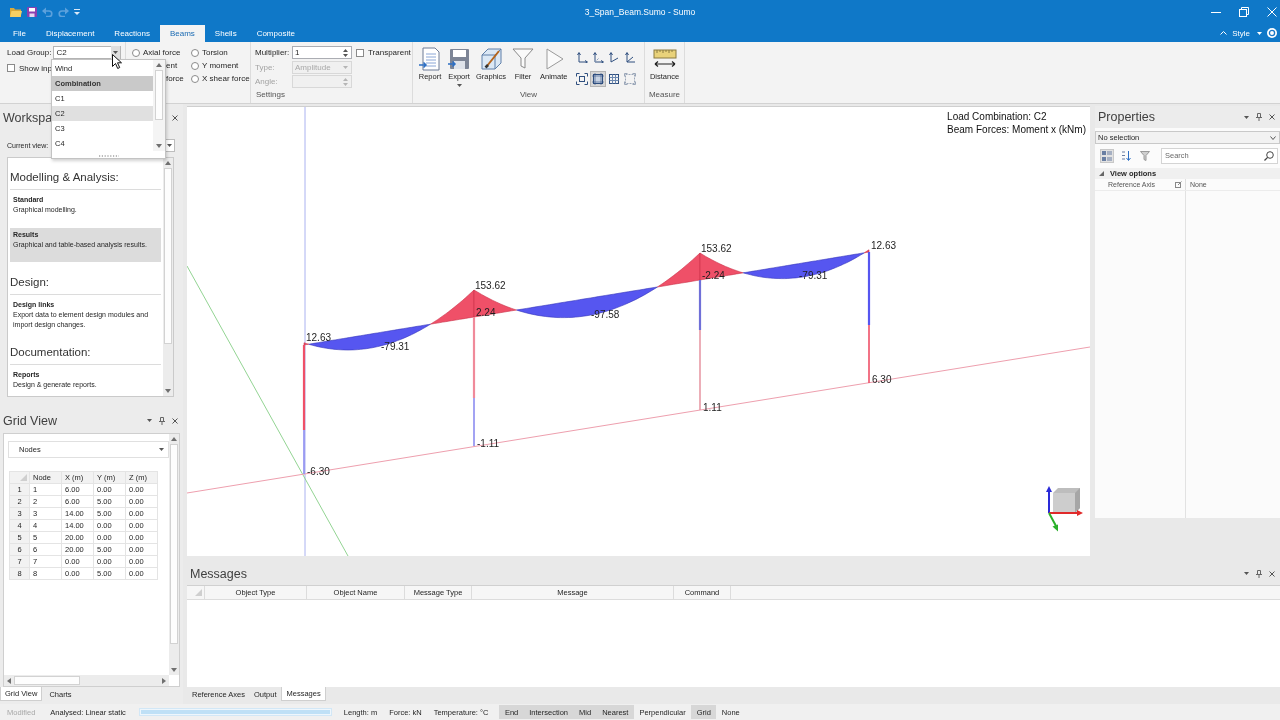  I want to click on moment-value-label: 1.11, so click(712, 407).